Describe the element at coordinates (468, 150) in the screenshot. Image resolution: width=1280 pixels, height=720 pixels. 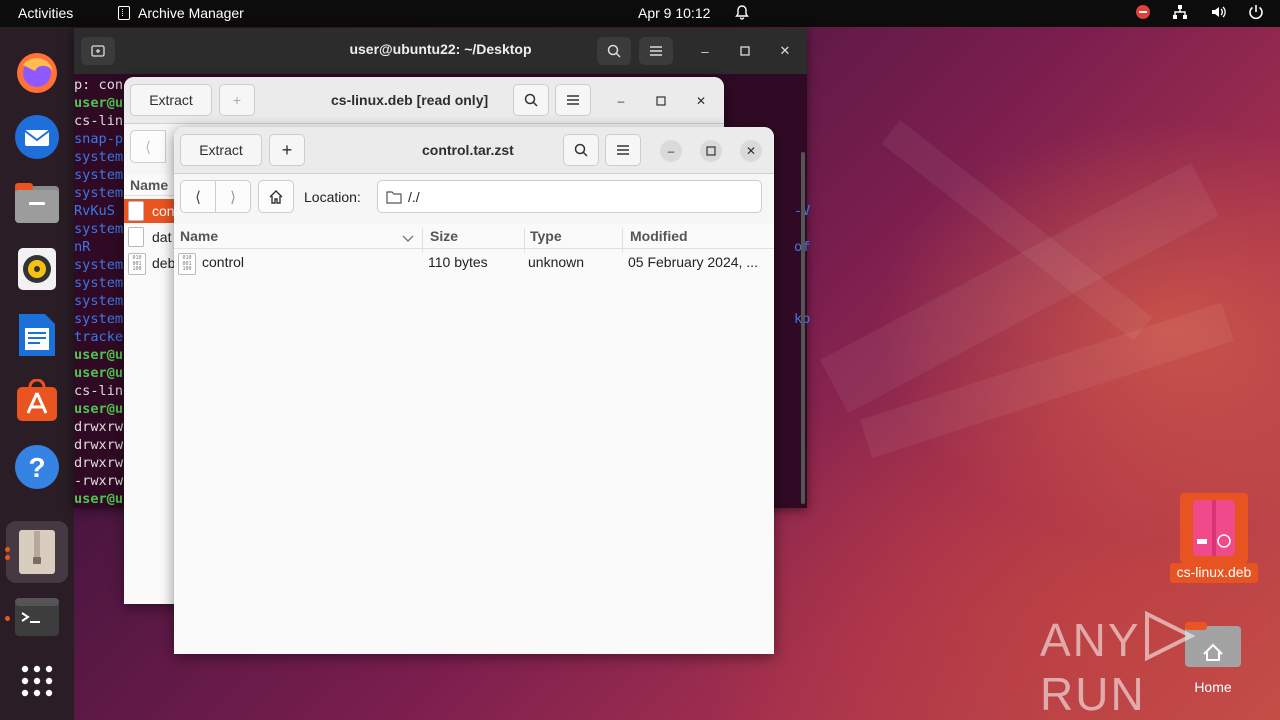
I see `window-title: control.tar.zst` at that location.